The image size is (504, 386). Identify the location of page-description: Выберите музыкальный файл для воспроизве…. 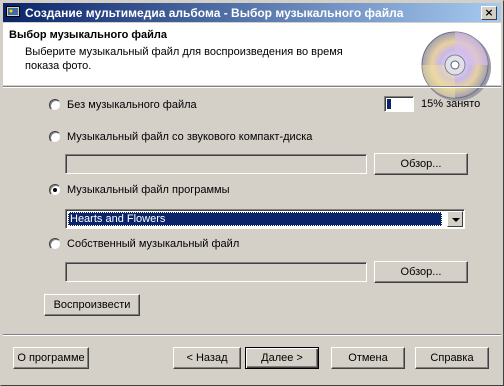
(184, 59).